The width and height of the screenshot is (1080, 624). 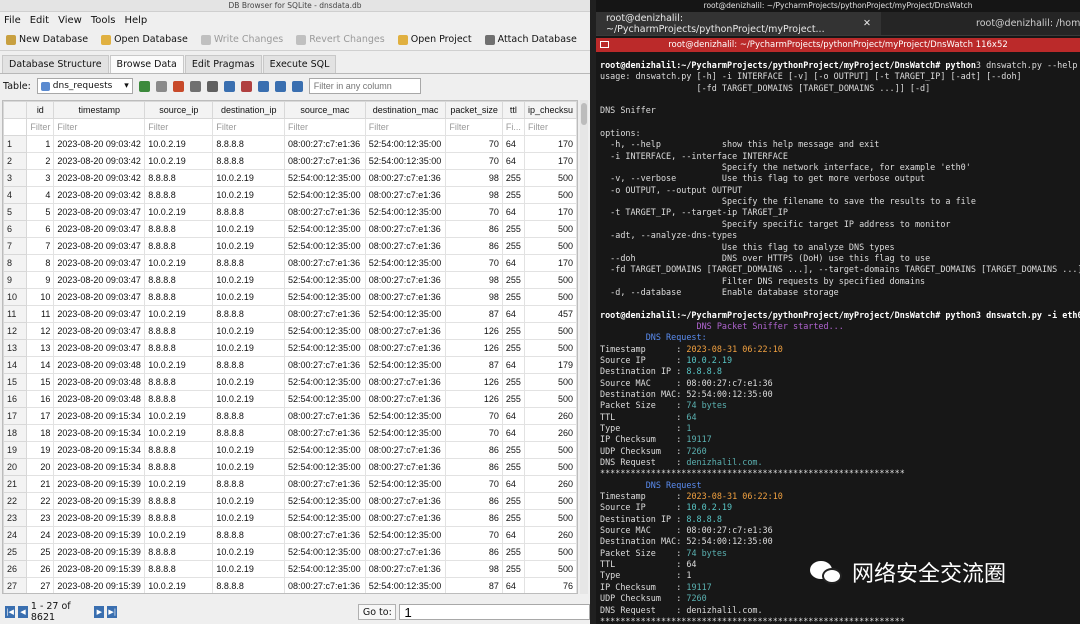 I want to click on filter-input, so click(x=364, y=86).